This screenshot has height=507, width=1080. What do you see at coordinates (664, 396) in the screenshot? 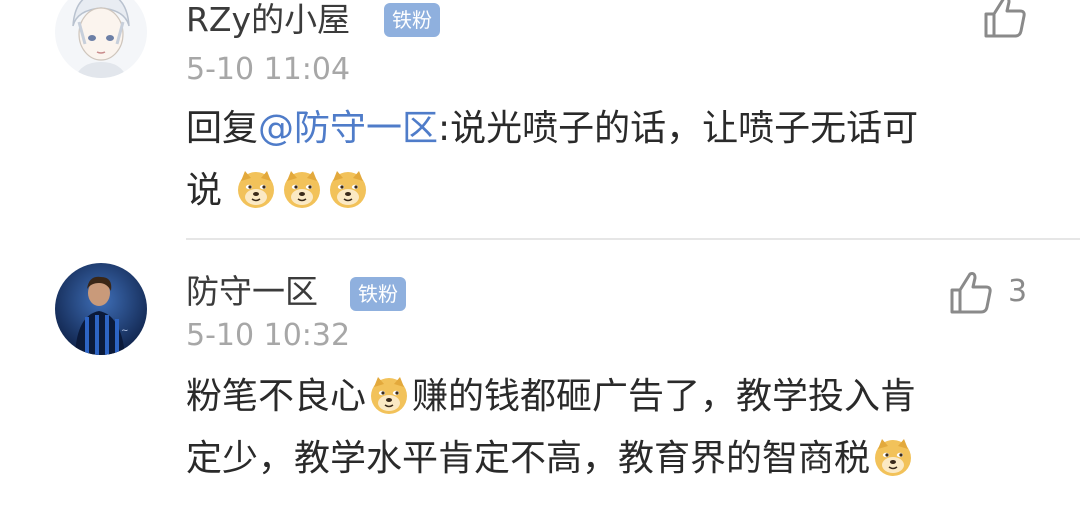
I see `comment-text-cont: 赚的钱都砸广告了，教学投入肯` at bounding box center [664, 396].